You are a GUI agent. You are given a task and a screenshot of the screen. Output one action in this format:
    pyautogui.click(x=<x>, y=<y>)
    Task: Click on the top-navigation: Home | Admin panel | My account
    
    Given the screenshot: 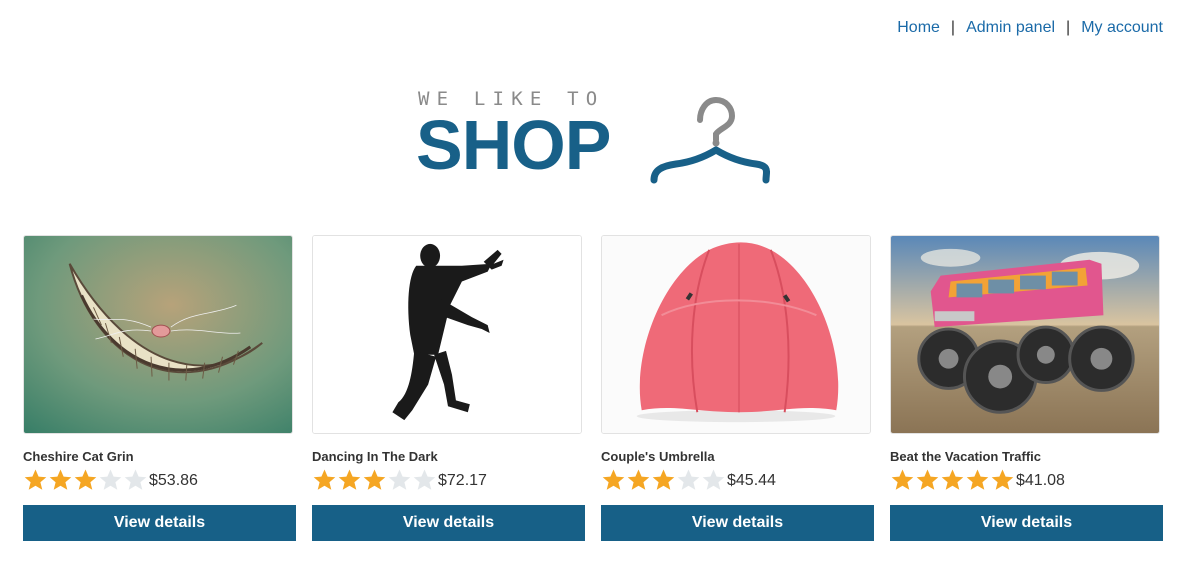 What is the action you would take?
    pyautogui.click(x=1030, y=28)
    